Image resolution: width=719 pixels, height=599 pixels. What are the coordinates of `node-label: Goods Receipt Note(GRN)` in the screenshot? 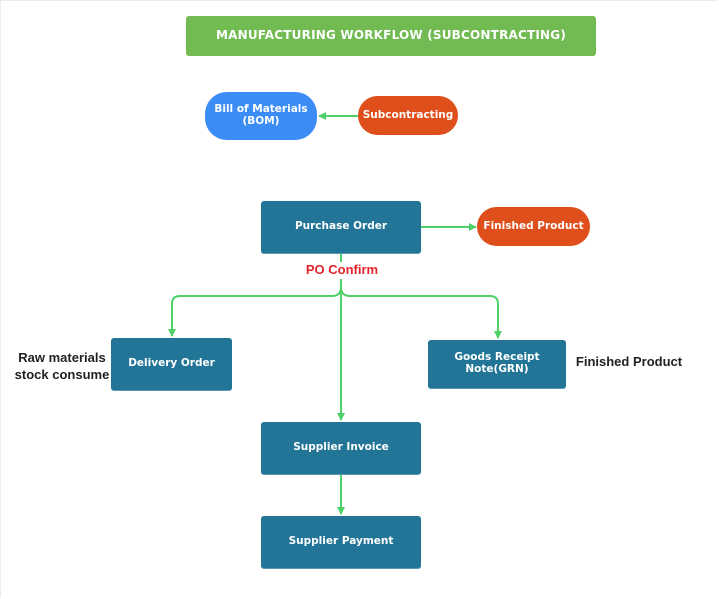 It's located at (497, 363).